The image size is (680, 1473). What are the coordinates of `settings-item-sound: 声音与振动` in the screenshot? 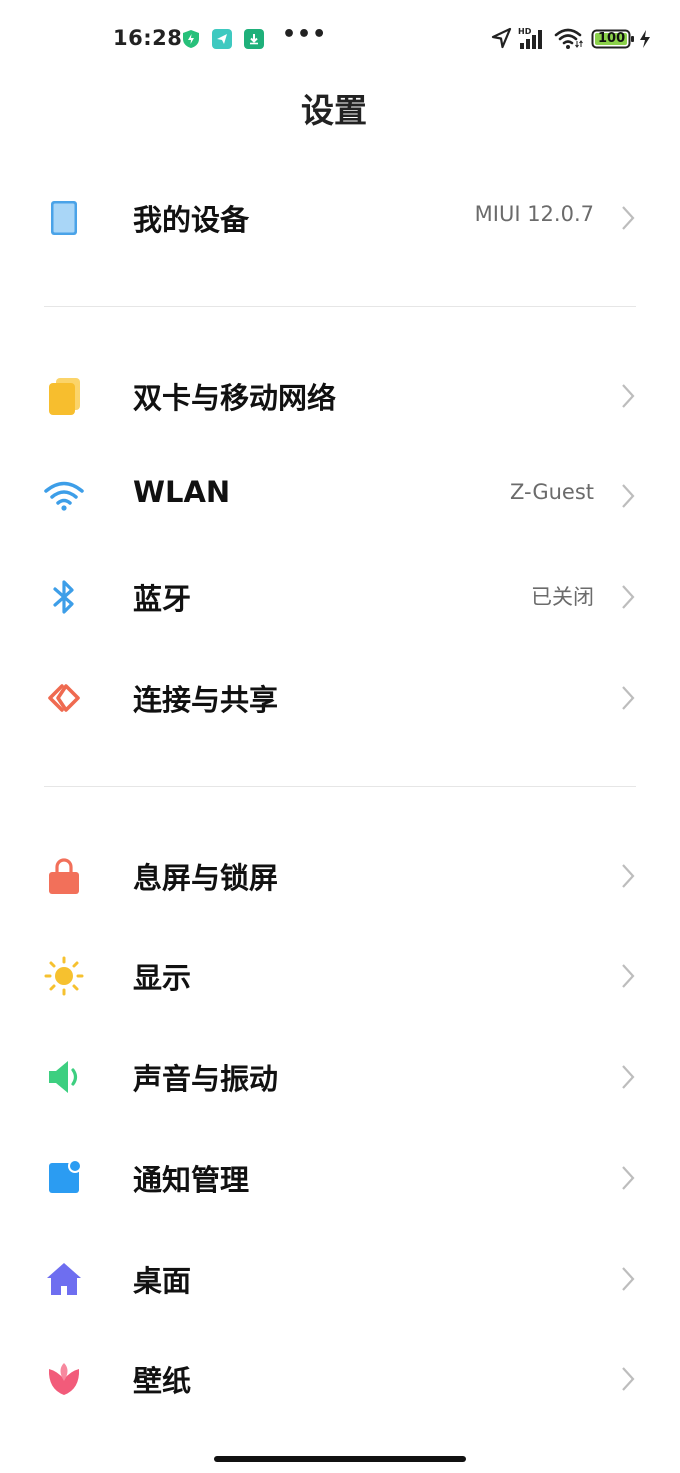 It's located at (340, 1077).